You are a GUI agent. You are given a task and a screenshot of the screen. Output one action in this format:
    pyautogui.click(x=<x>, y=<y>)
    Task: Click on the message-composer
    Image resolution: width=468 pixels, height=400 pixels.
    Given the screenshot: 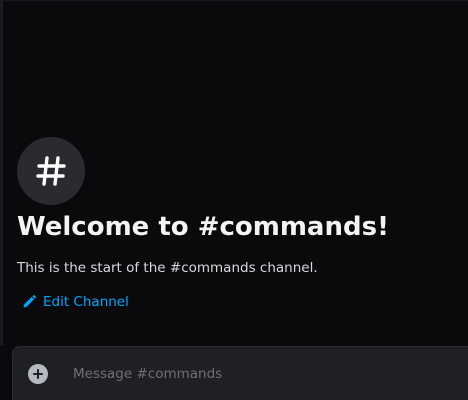 What is the action you would take?
    pyautogui.click(x=240, y=373)
    